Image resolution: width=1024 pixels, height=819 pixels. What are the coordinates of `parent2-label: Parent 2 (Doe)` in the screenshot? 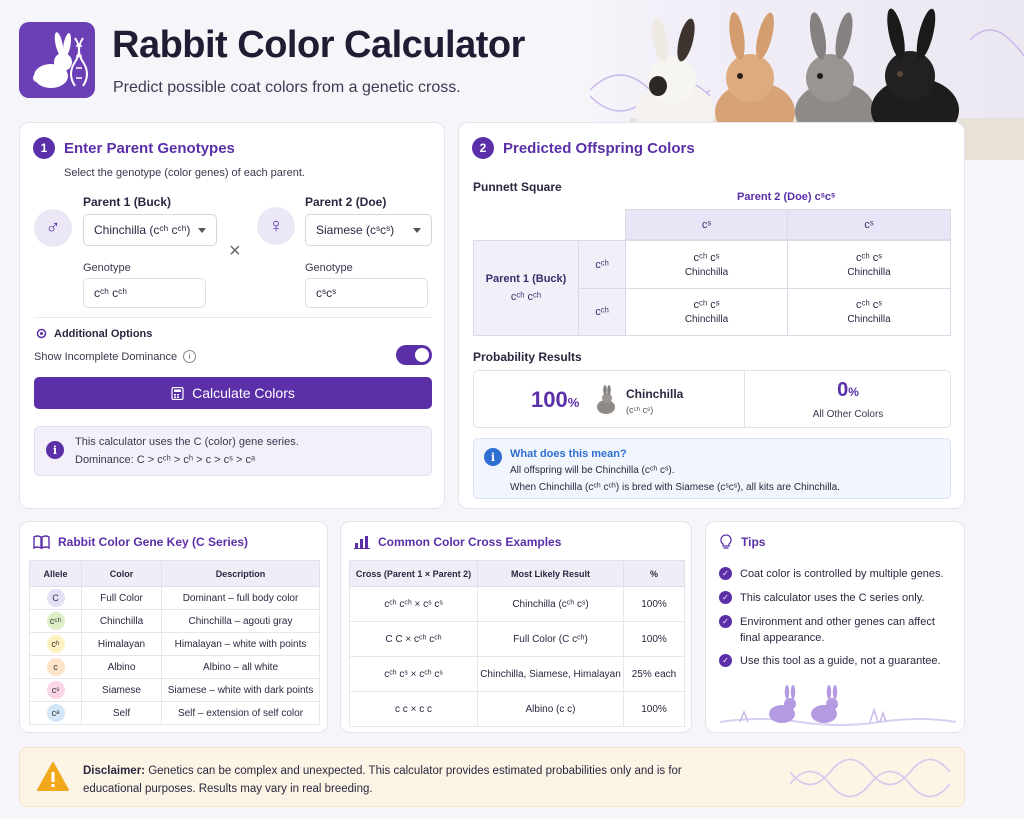 It's located at (346, 202).